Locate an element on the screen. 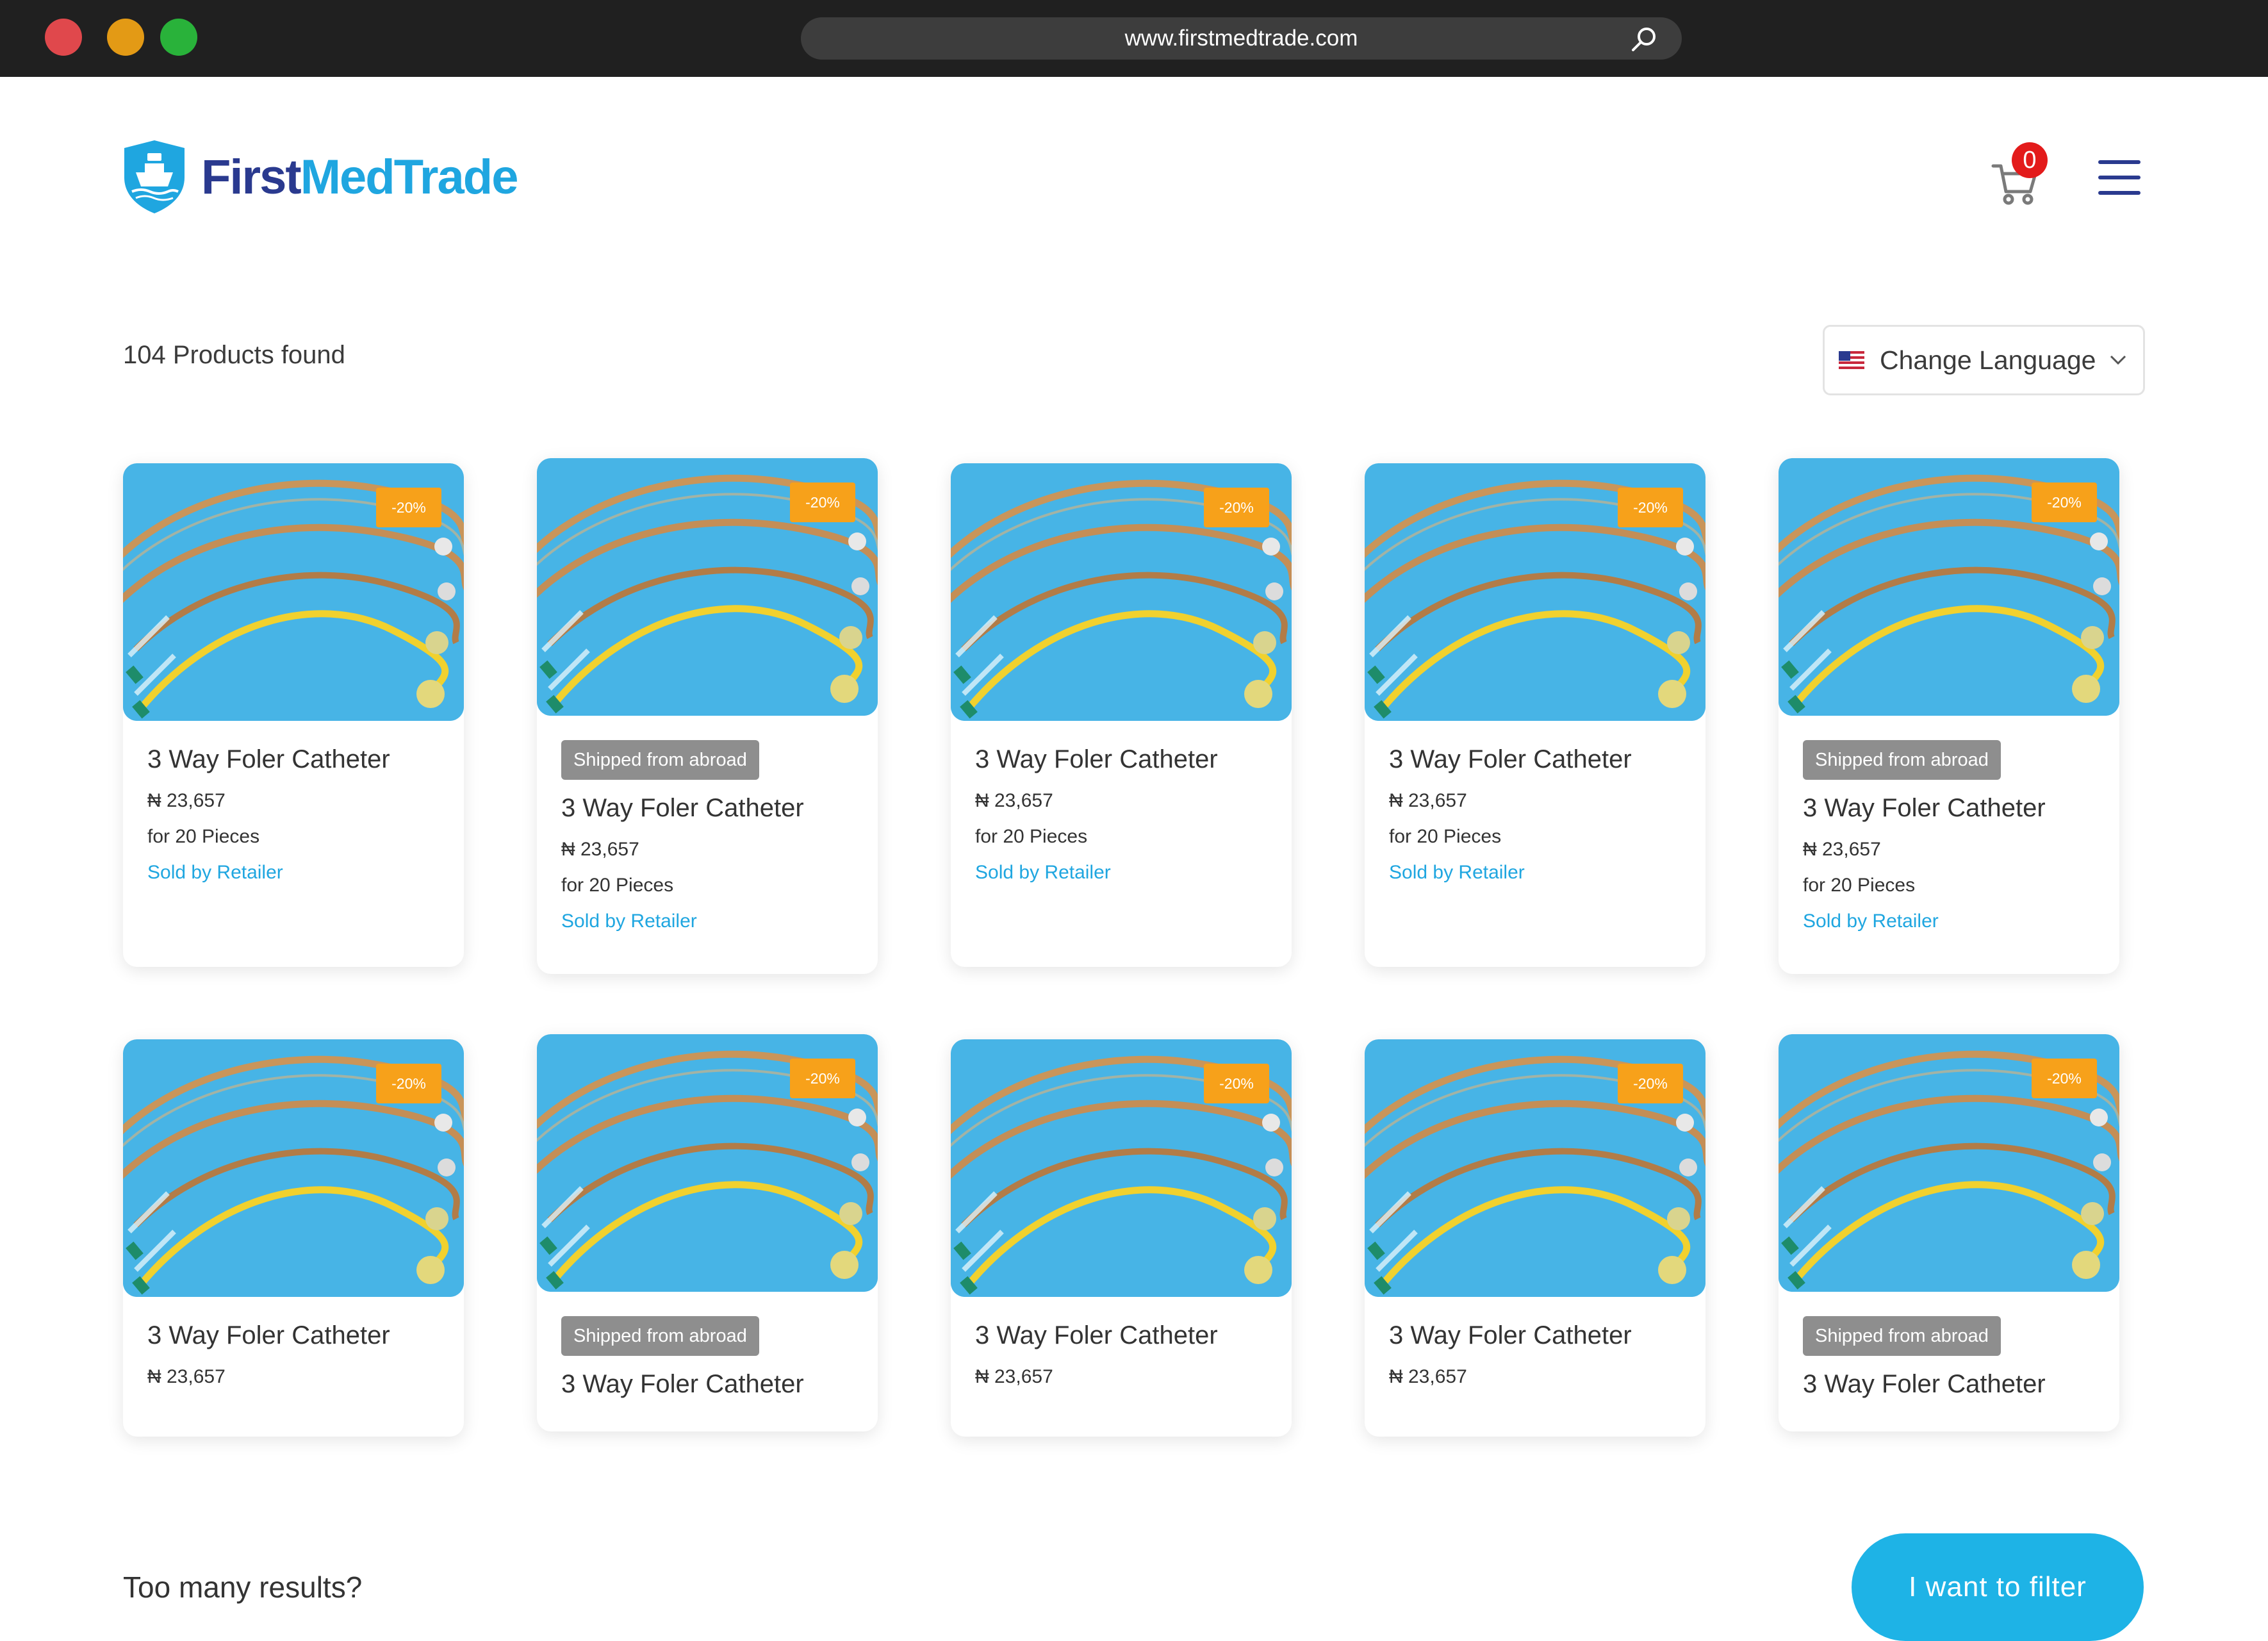 The image size is (2268, 1641). logo-wordmark: FirstMedTrade is located at coordinates (359, 176).